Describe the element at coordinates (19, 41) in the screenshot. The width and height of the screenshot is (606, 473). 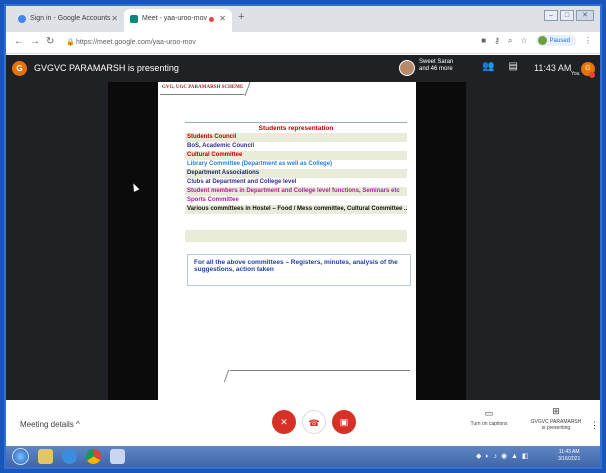
I see `back-icon: ←` at that location.